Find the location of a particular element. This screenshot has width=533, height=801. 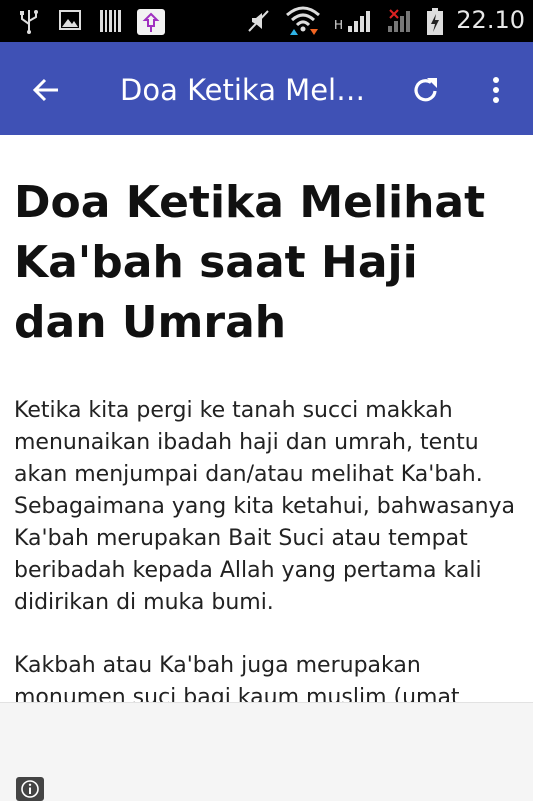

barcode-icon is located at coordinates (110, 21).